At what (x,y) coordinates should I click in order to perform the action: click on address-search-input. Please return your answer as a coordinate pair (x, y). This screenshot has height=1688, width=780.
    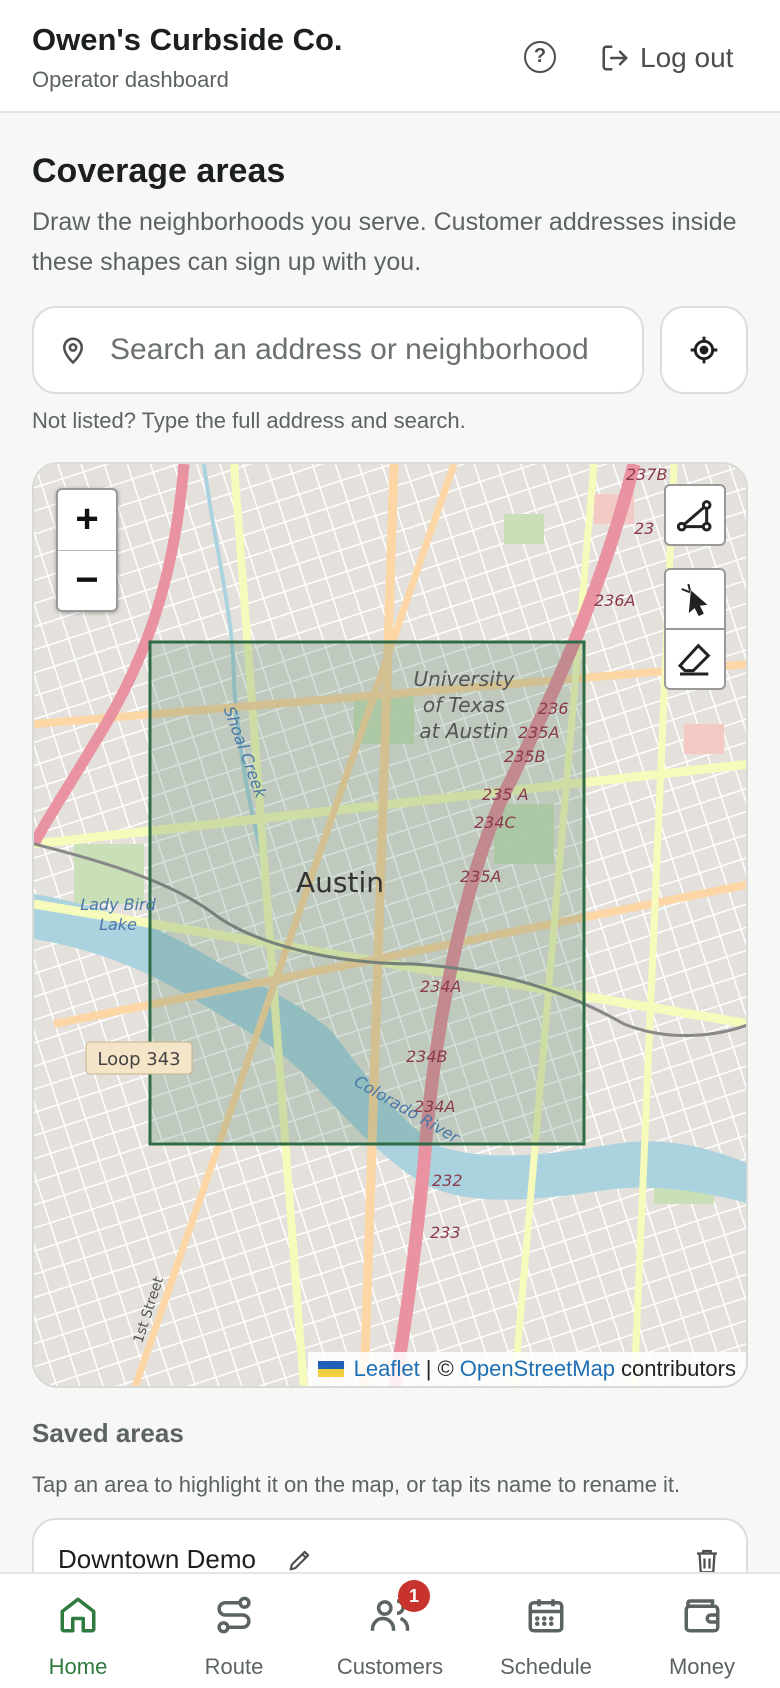
    Looking at the image, I should click on (360, 350).